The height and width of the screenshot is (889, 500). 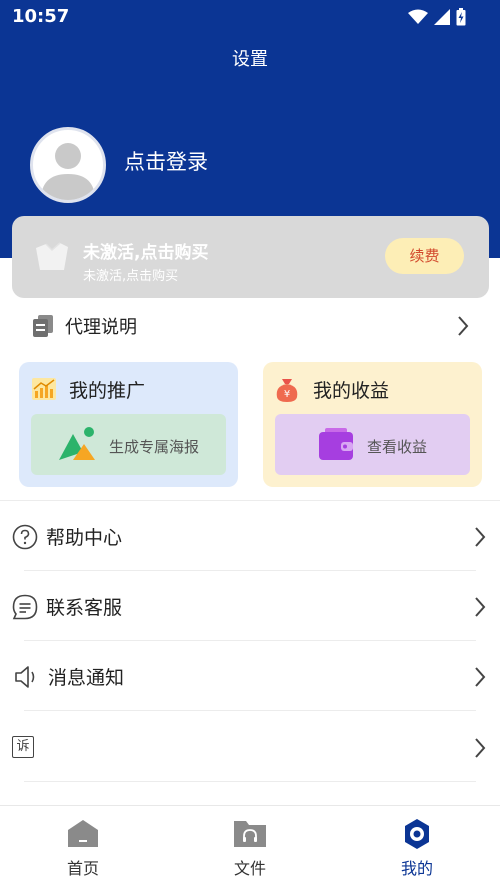 What do you see at coordinates (336, 444) in the screenshot?
I see `wallet-icon` at bounding box center [336, 444].